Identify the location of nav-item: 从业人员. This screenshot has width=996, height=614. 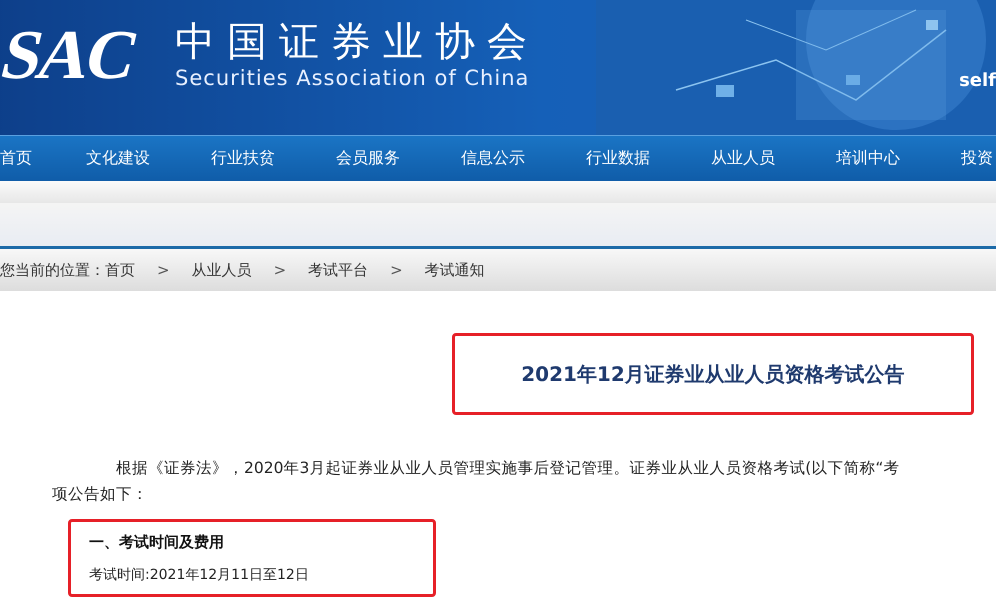
(773, 158).